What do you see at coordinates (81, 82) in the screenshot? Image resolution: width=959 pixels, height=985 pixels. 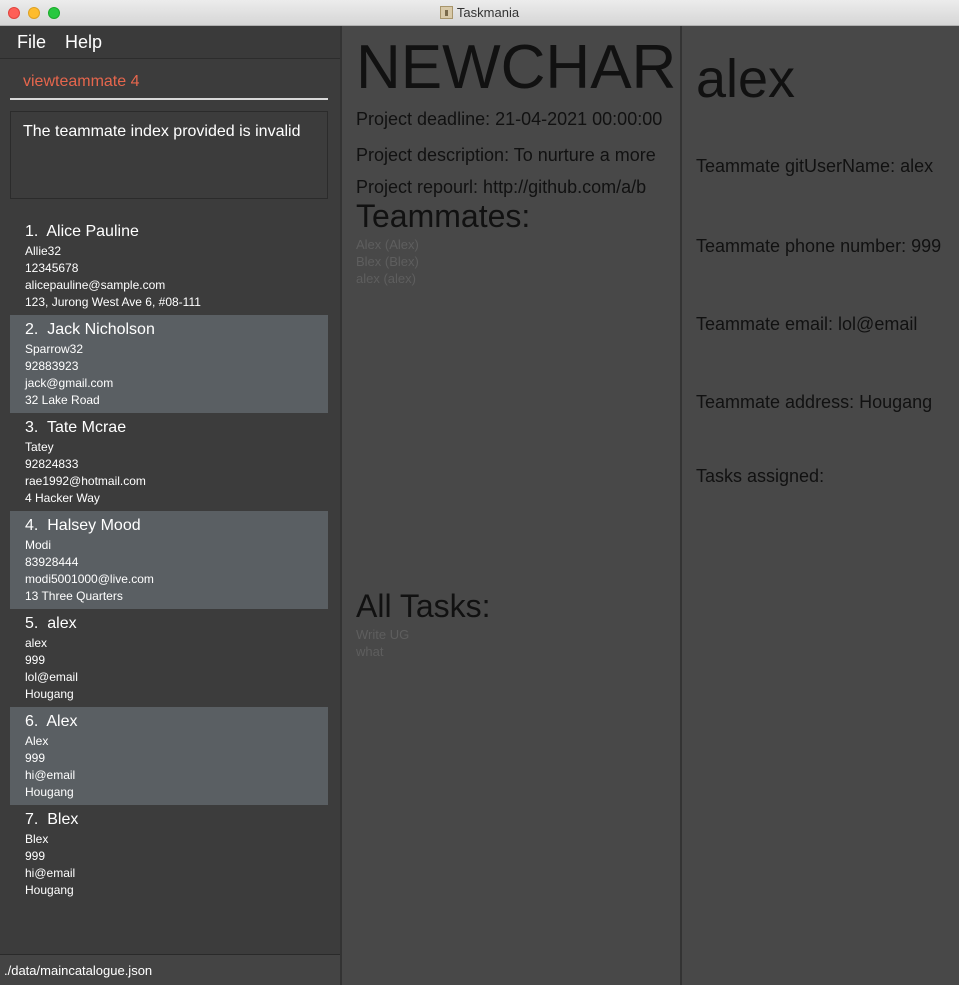 I see `command-input: viewteammate 4` at bounding box center [81, 82].